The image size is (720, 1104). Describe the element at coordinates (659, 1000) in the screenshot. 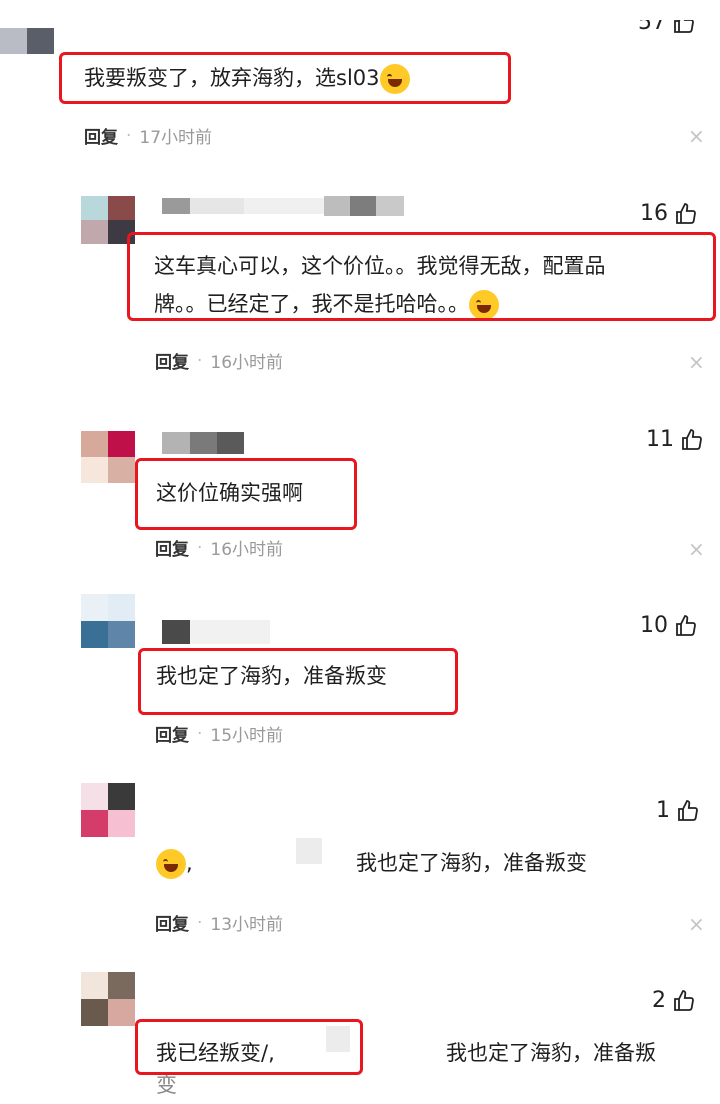

I see `like-count: 2` at that location.